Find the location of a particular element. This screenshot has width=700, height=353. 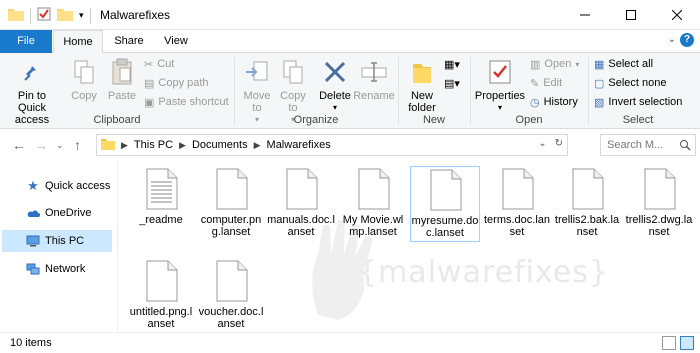

tab-share: Share is located at coordinates (129, 41).